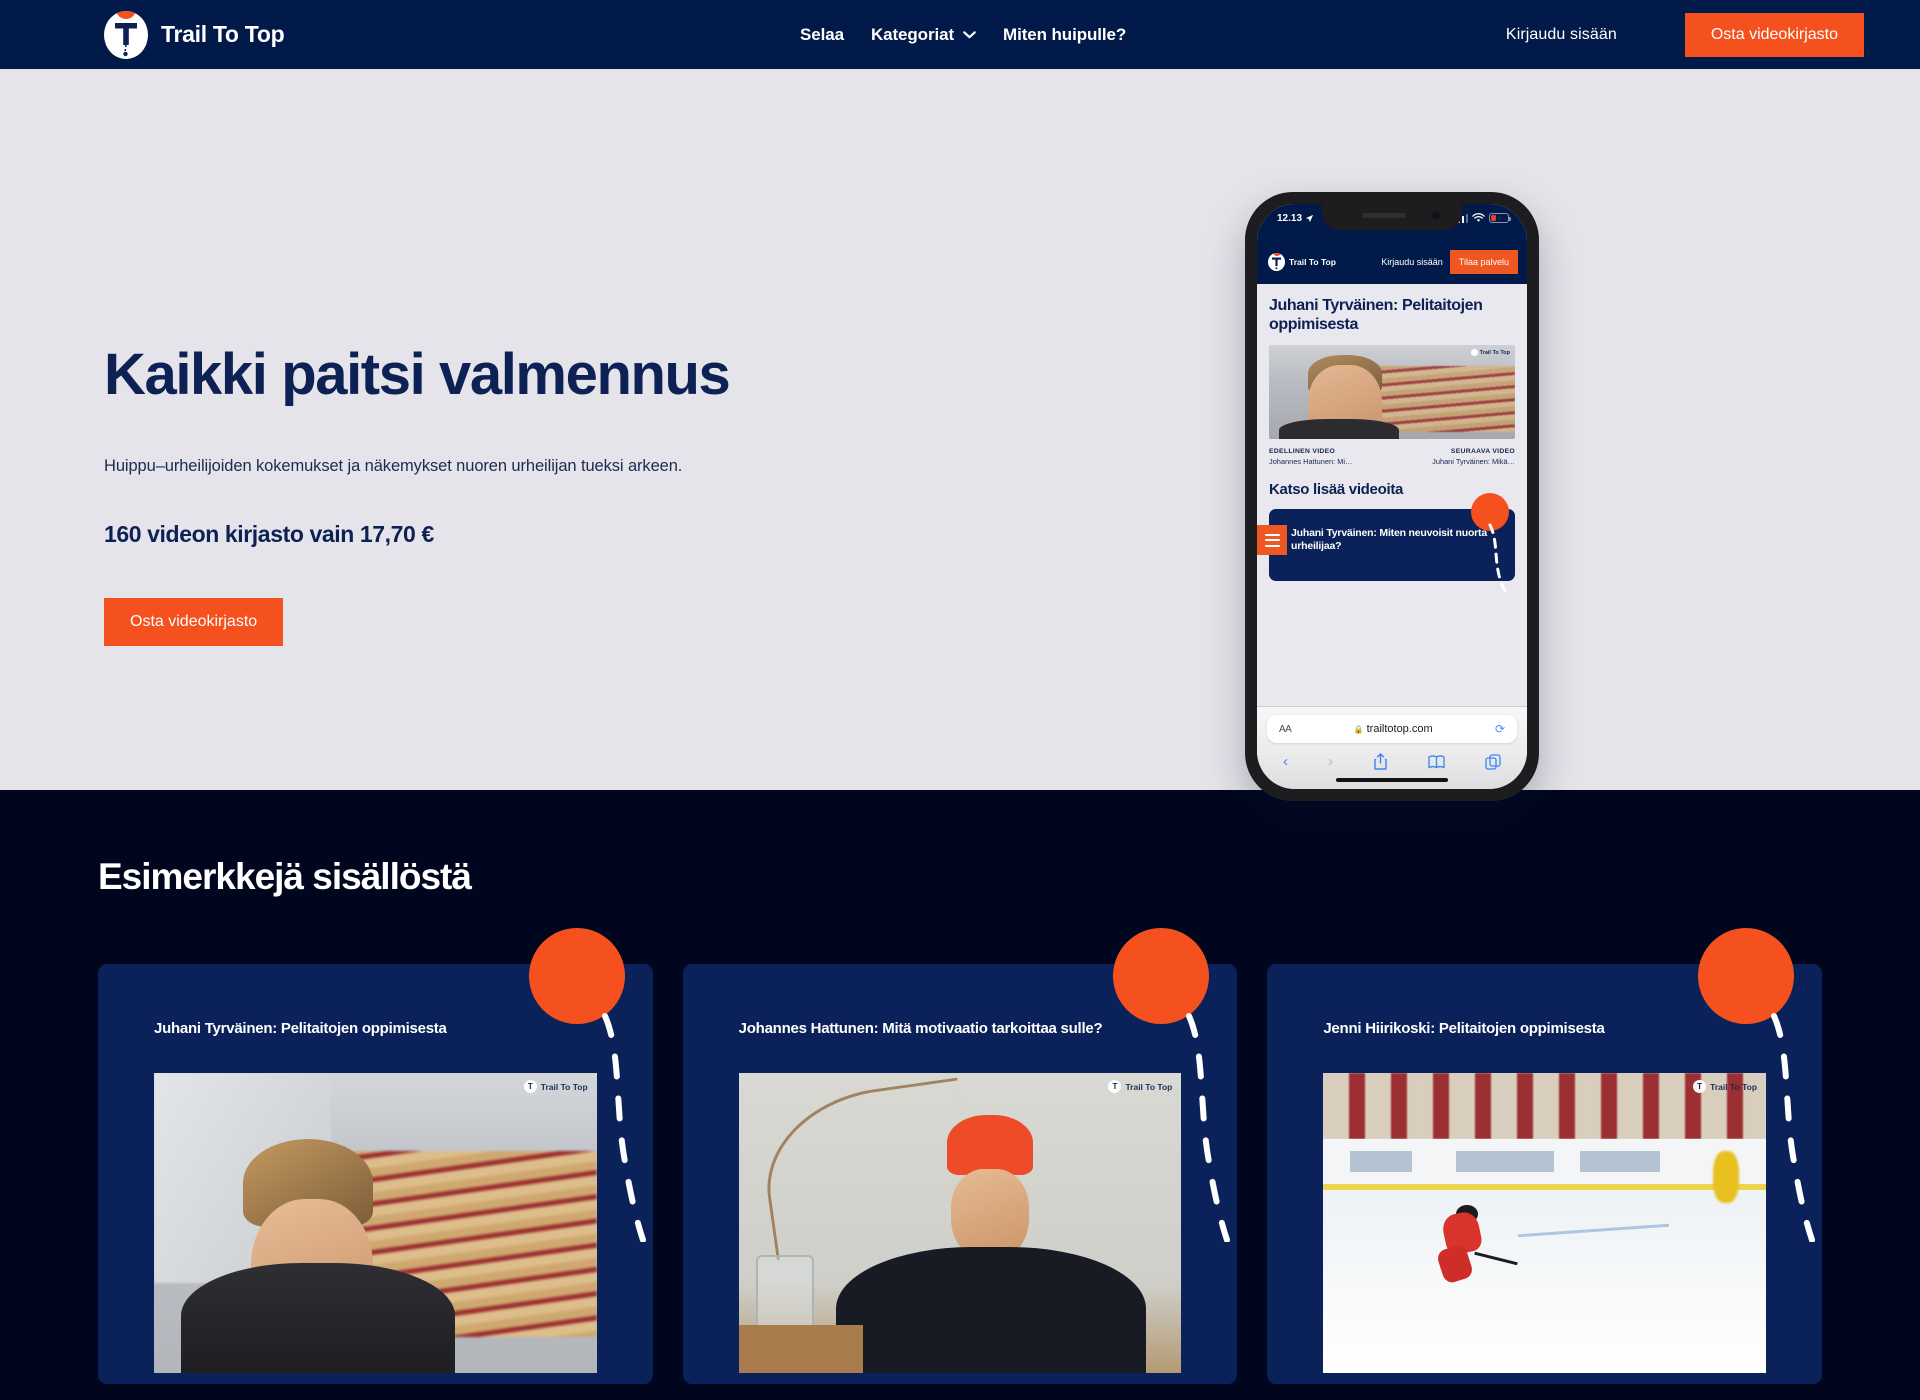 This screenshot has height=1400, width=1920. Describe the element at coordinates (1412, 262) in the screenshot. I see `phone-login-link: Kirjaudu sisään` at that location.